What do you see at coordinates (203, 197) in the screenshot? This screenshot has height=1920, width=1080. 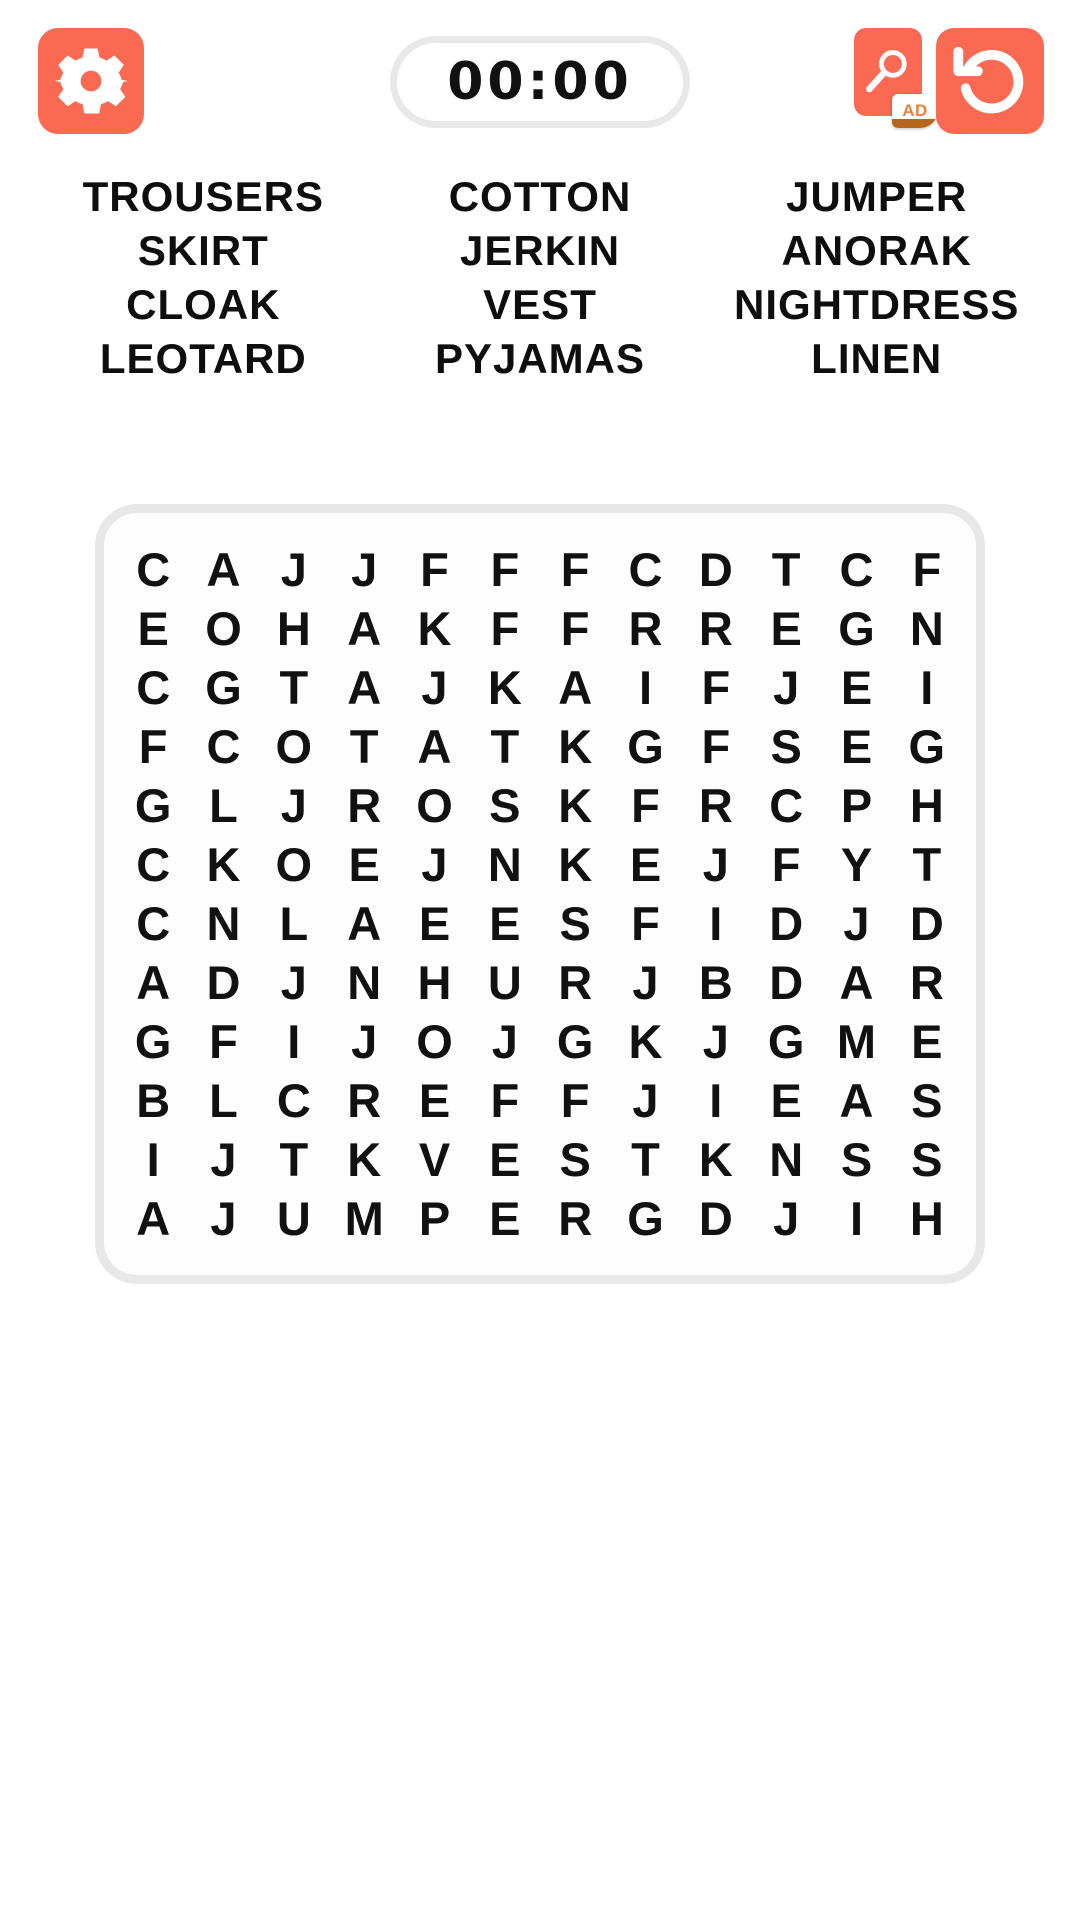 I see `word-item: TROUSERS` at bounding box center [203, 197].